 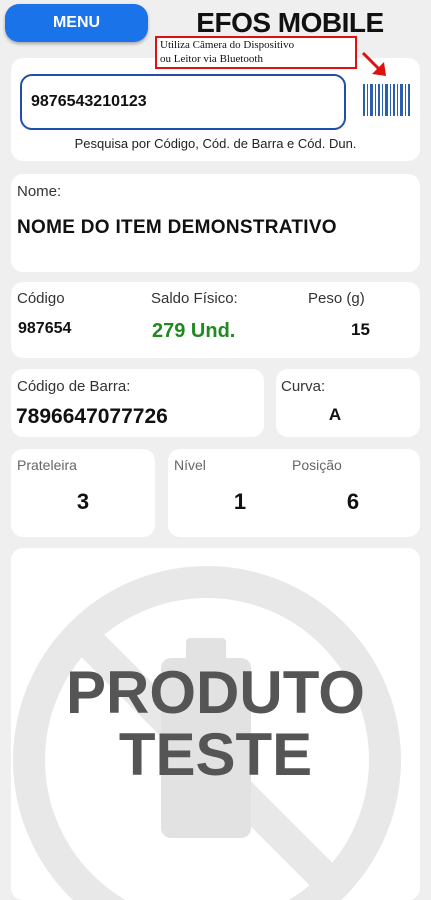 I want to click on barcode-card: Código de Barra: 7896647077726, so click(x=137, y=403).